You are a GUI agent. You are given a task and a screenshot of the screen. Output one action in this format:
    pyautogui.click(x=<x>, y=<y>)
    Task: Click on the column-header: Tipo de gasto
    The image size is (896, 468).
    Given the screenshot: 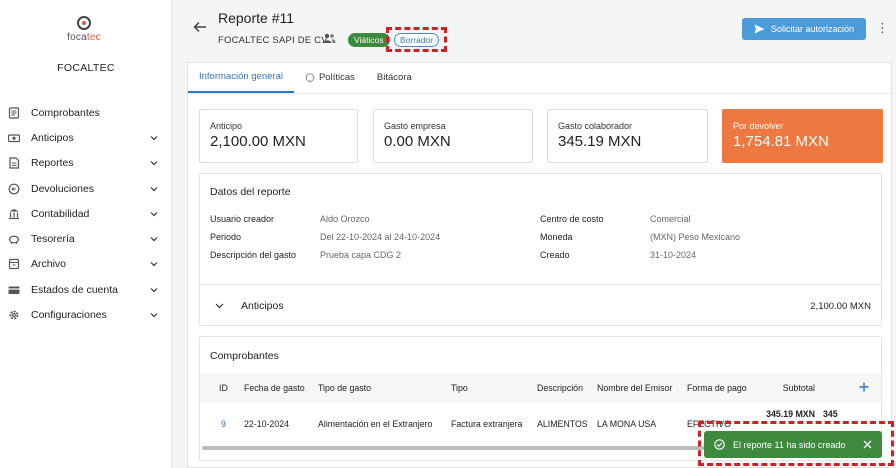 What is the action you would take?
    pyautogui.click(x=380, y=388)
    